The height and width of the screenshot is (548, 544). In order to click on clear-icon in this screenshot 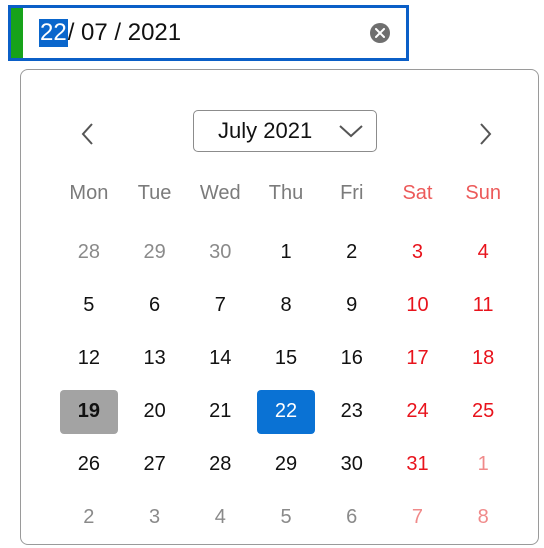, I will do `click(380, 33)`.